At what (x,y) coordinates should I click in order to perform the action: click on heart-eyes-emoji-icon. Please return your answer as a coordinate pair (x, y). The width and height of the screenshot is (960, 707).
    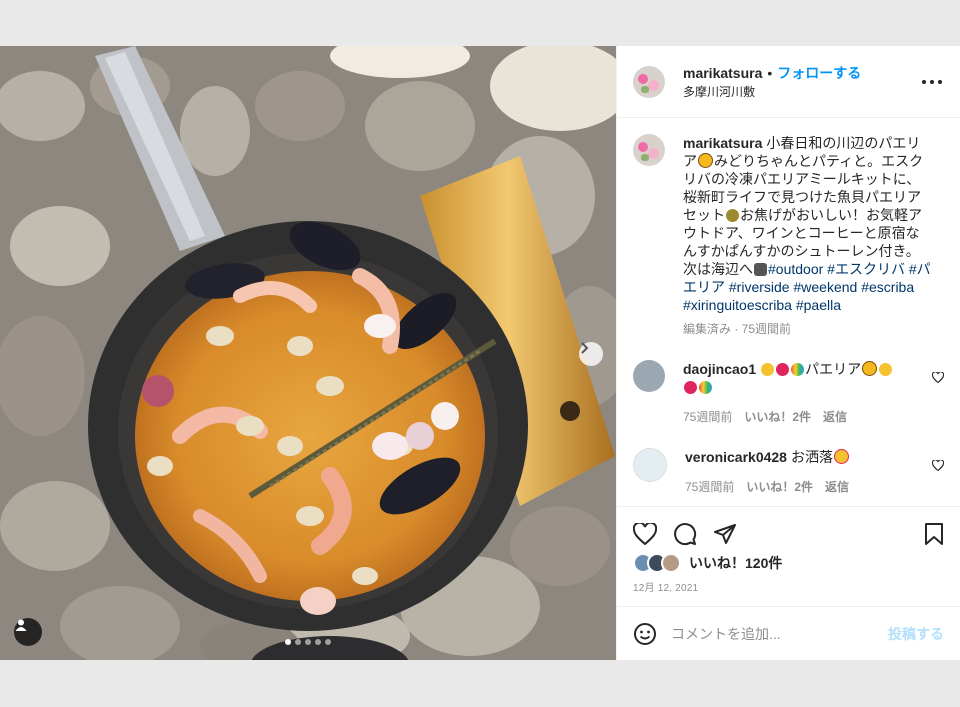
    Looking at the image, I should click on (841, 456).